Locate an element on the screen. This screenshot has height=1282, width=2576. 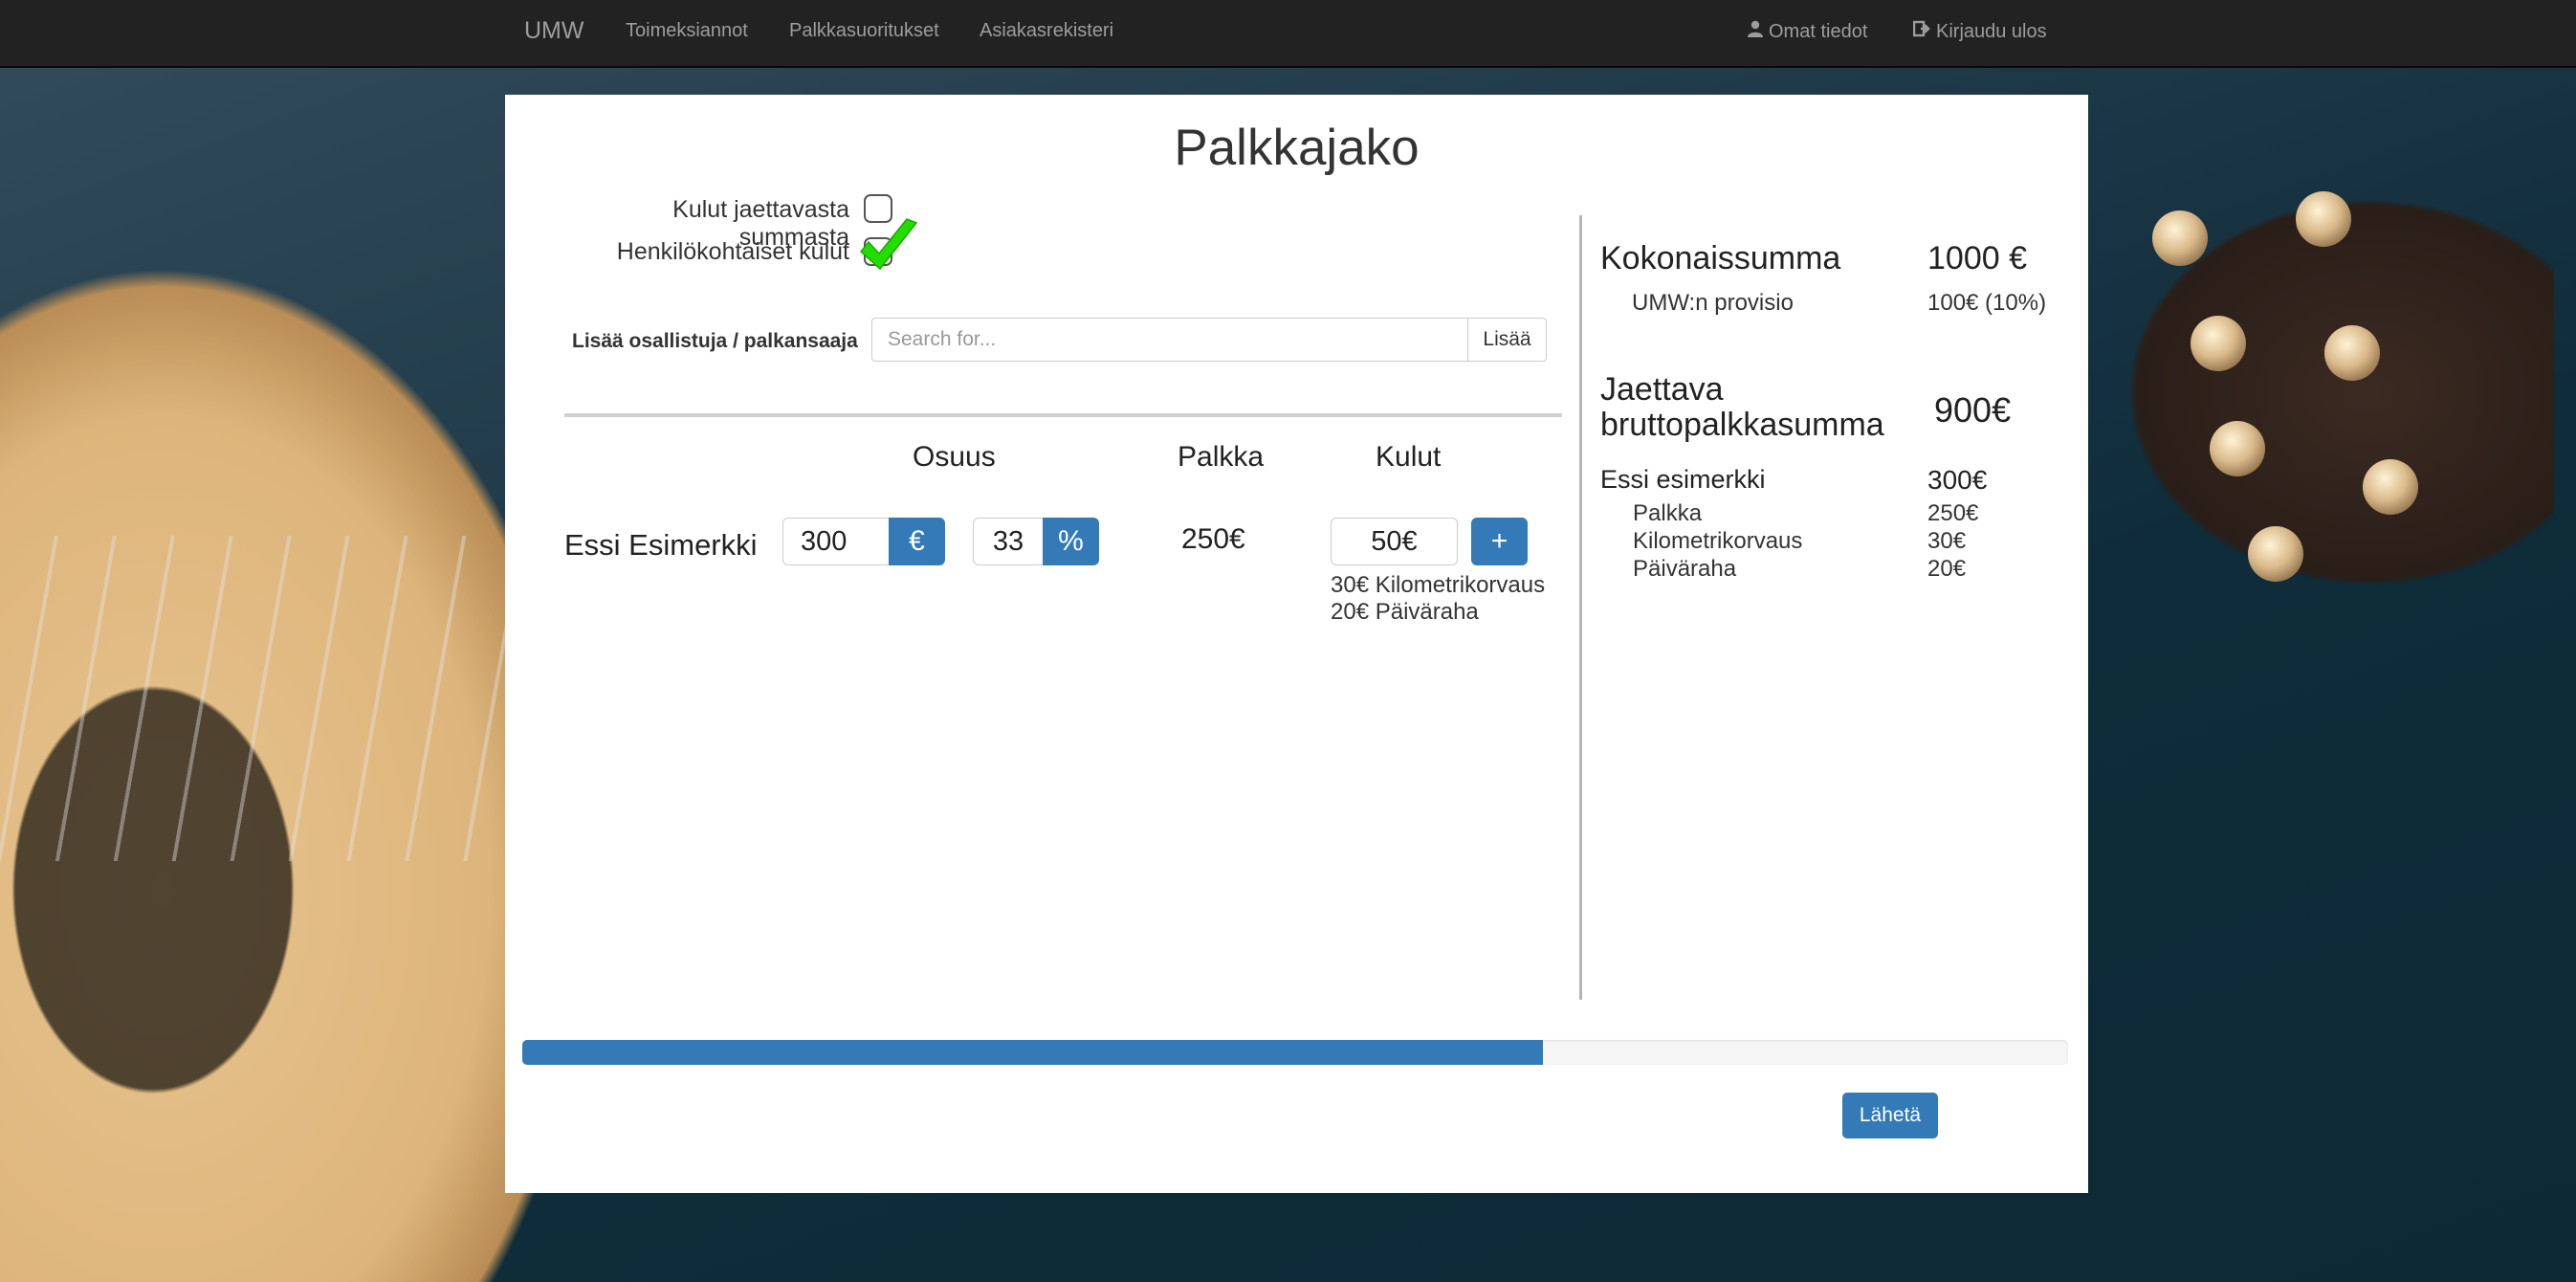
nav-logout-link: Kirjaudu ulos is located at coordinates (1980, 32).